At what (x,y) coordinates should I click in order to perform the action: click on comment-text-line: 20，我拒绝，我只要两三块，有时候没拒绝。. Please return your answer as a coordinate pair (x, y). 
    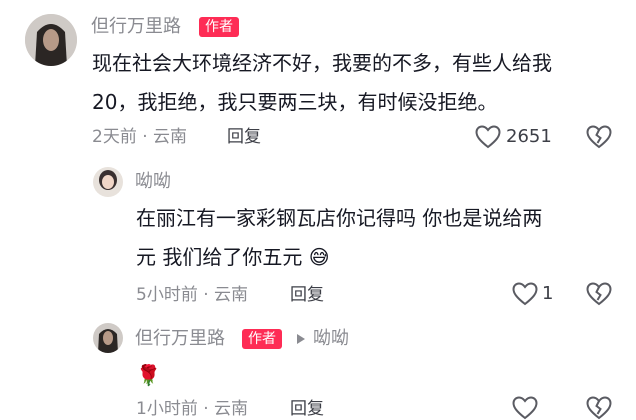
    Looking at the image, I should click on (295, 102).